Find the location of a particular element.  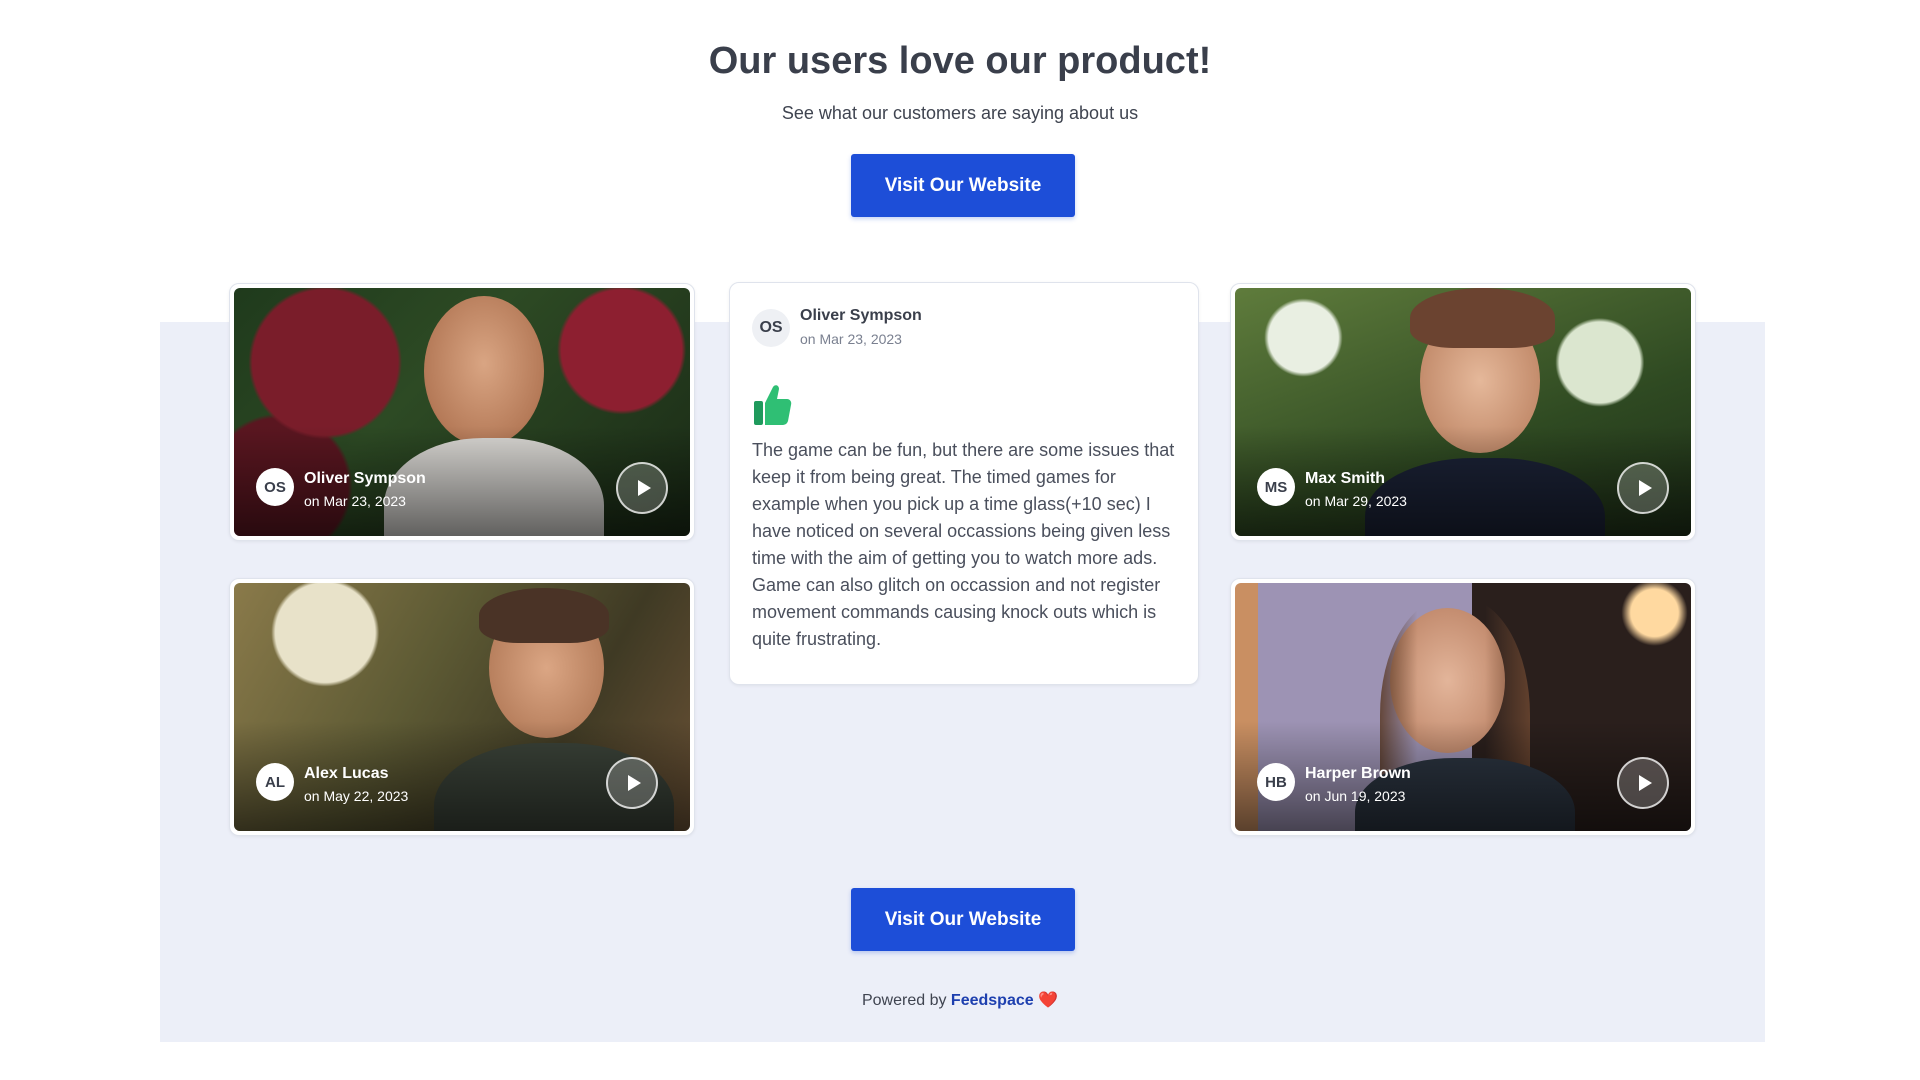

powered-by-footer: Powered by Feedspace ❤️ is located at coordinates (960, 1000).